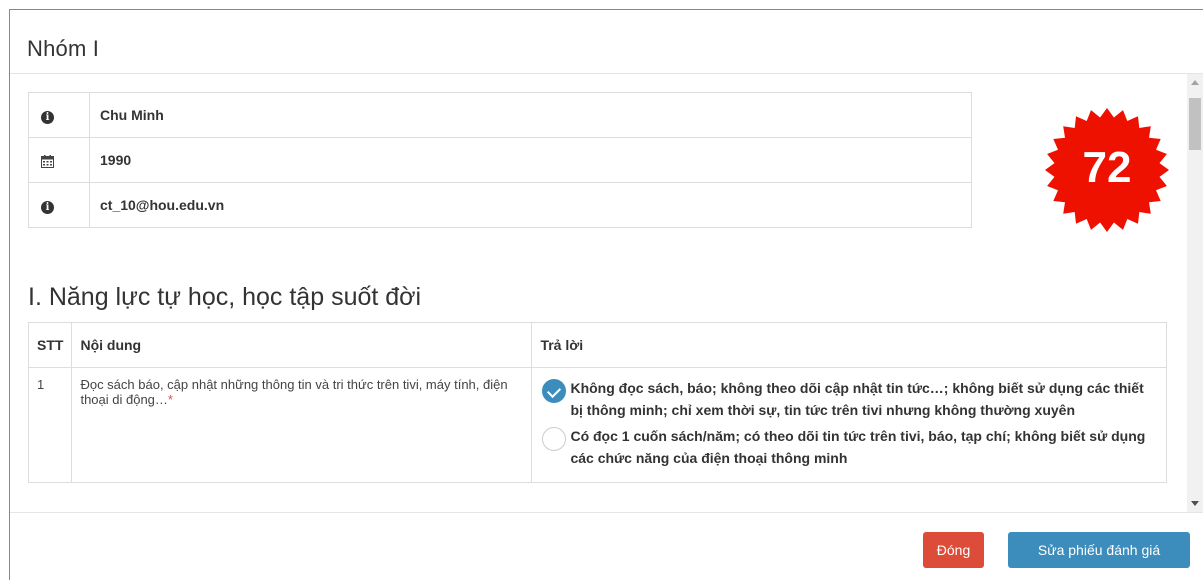 This screenshot has width=1203, height=581. Describe the element at coordinates (849, 345) in the screenshot. I see `header-answer: Trả lời` at that location.